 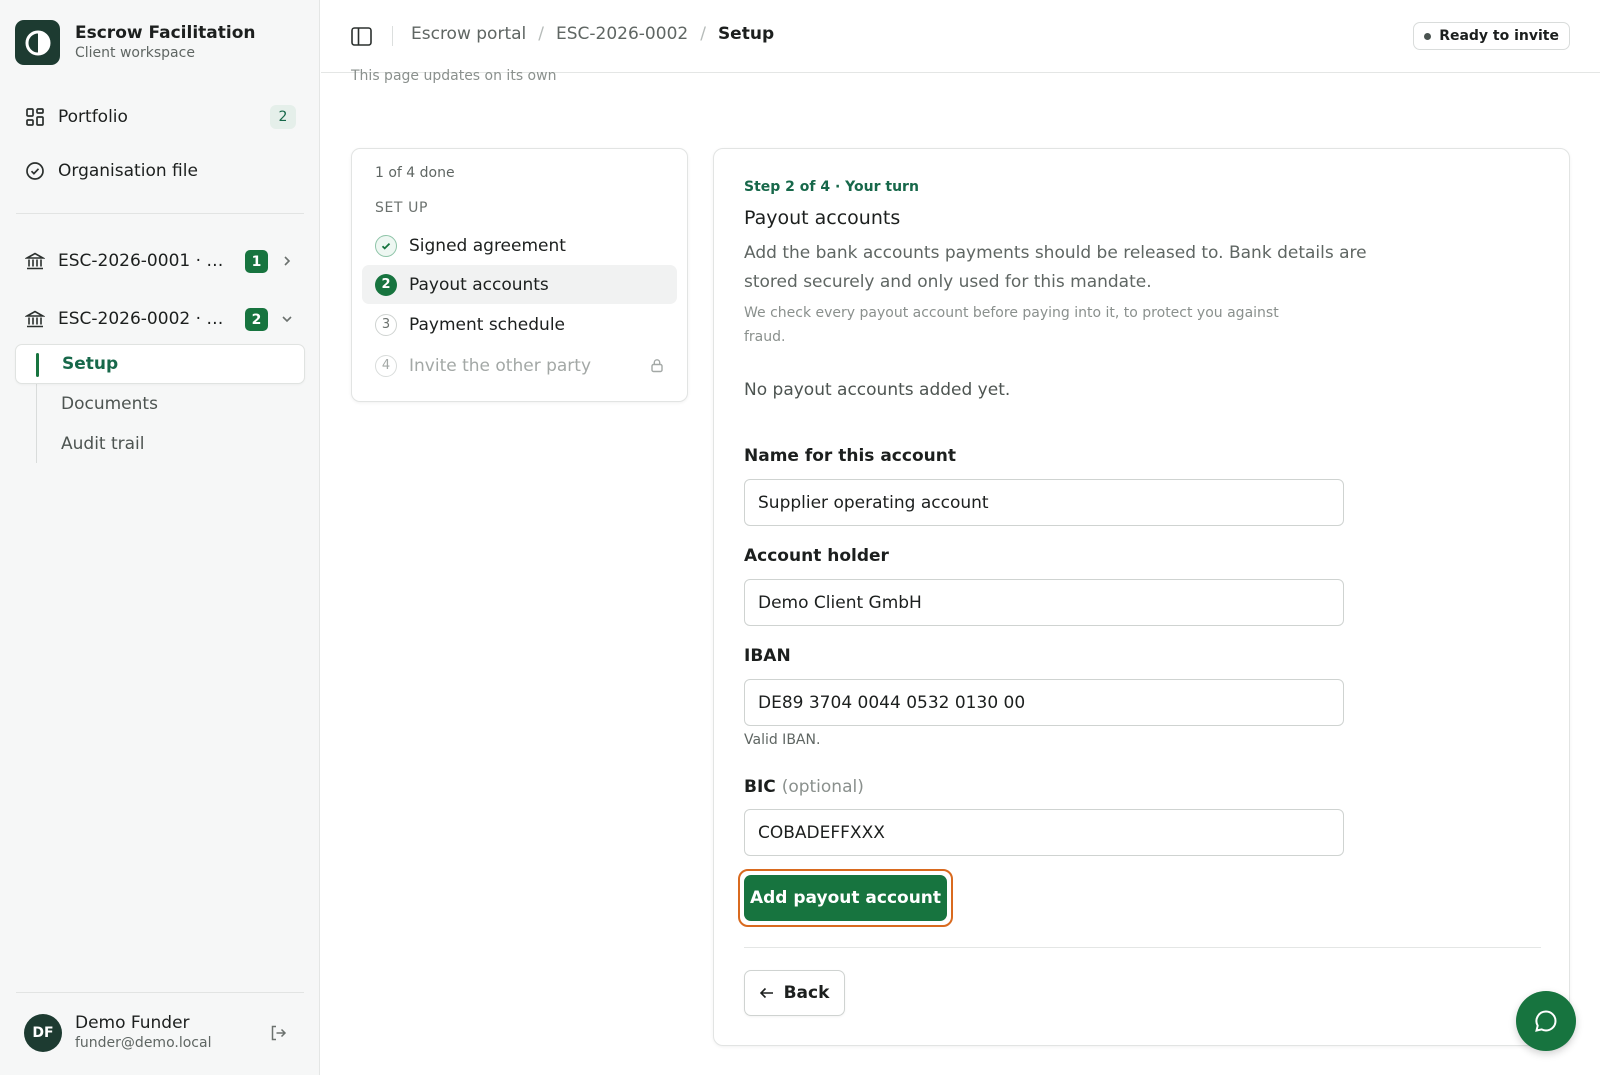 What do you see at coordinates (766, 993) in the screenshot?
I see `arrow-left-icon` at bounding box center [766, 993].